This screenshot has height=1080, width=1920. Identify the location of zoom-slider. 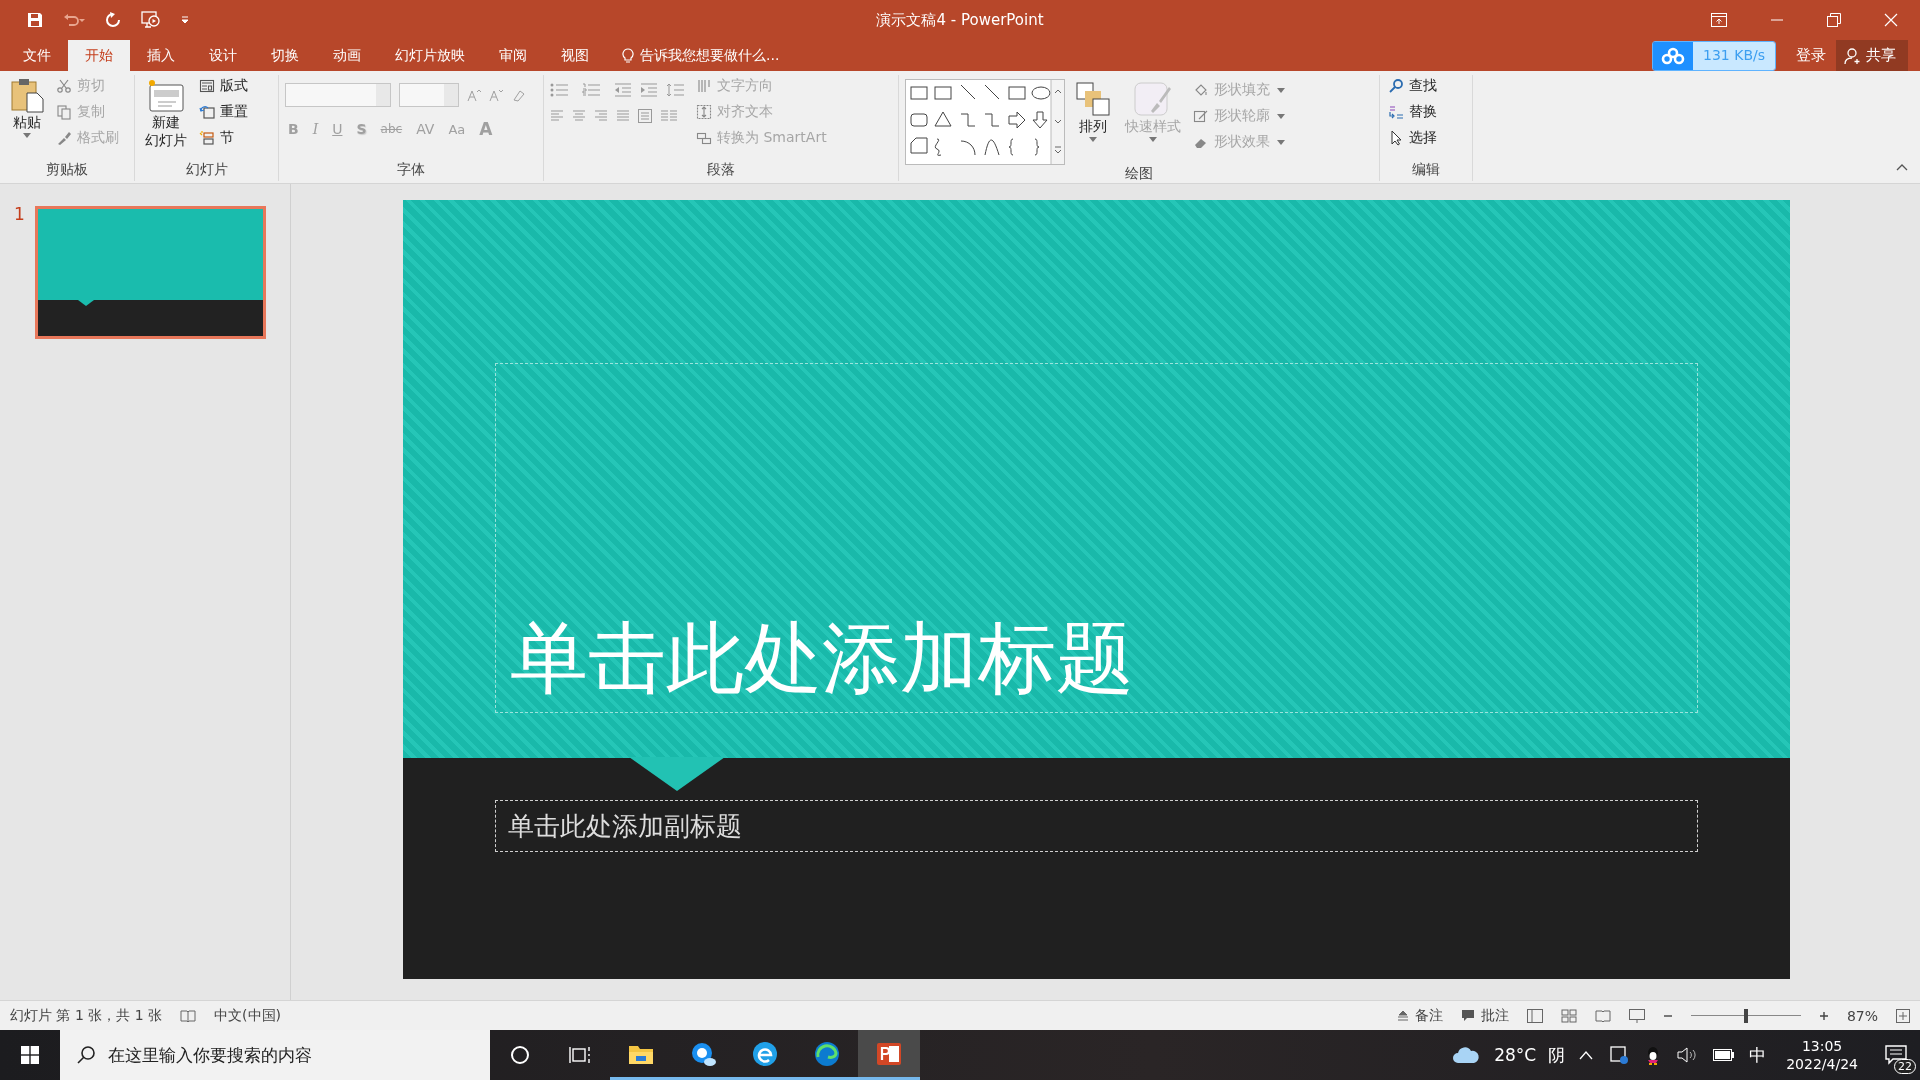
(1745, 1015).